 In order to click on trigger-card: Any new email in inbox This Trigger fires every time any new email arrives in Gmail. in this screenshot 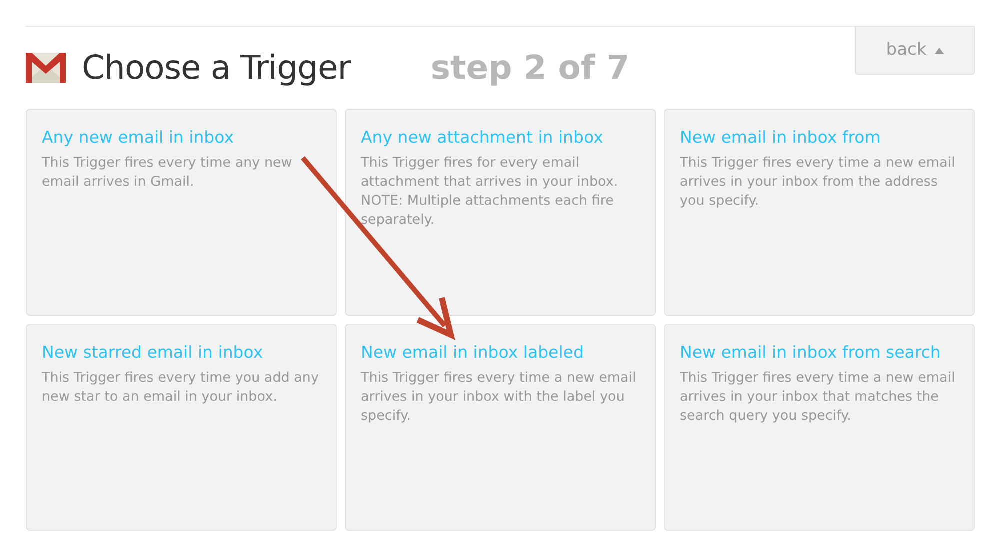, I will do `click(181, 212)`.